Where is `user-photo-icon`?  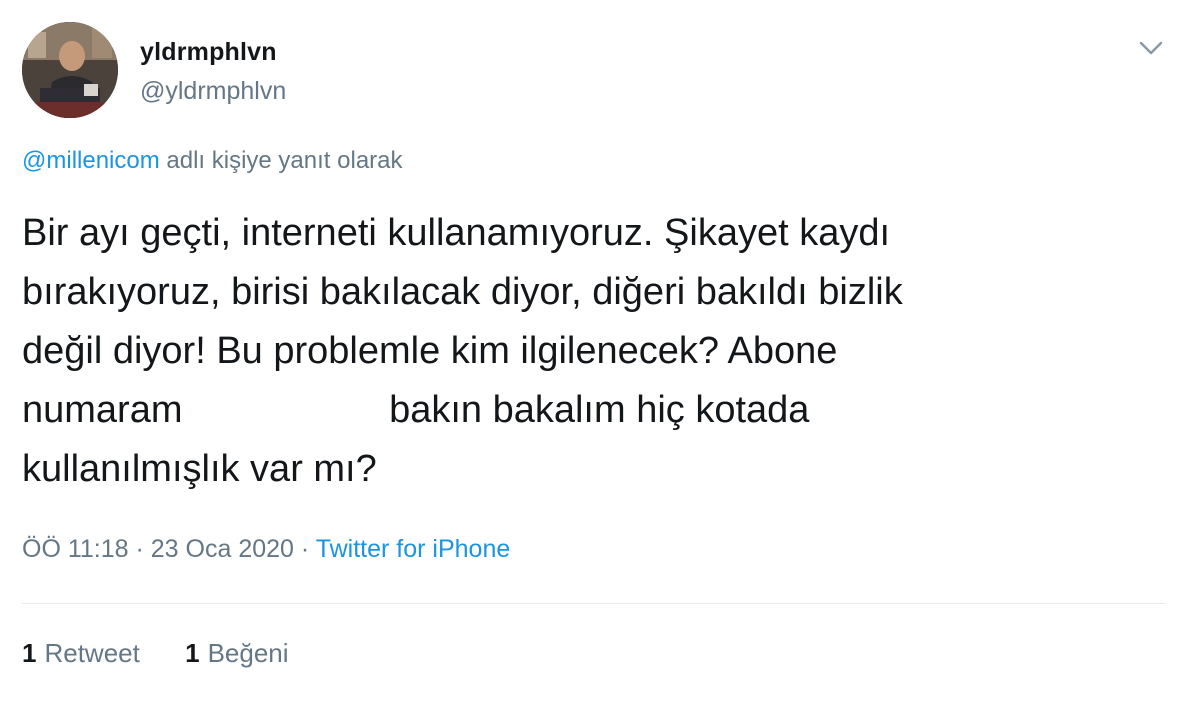 user-photo-icon is located at coordinates (70, 70).